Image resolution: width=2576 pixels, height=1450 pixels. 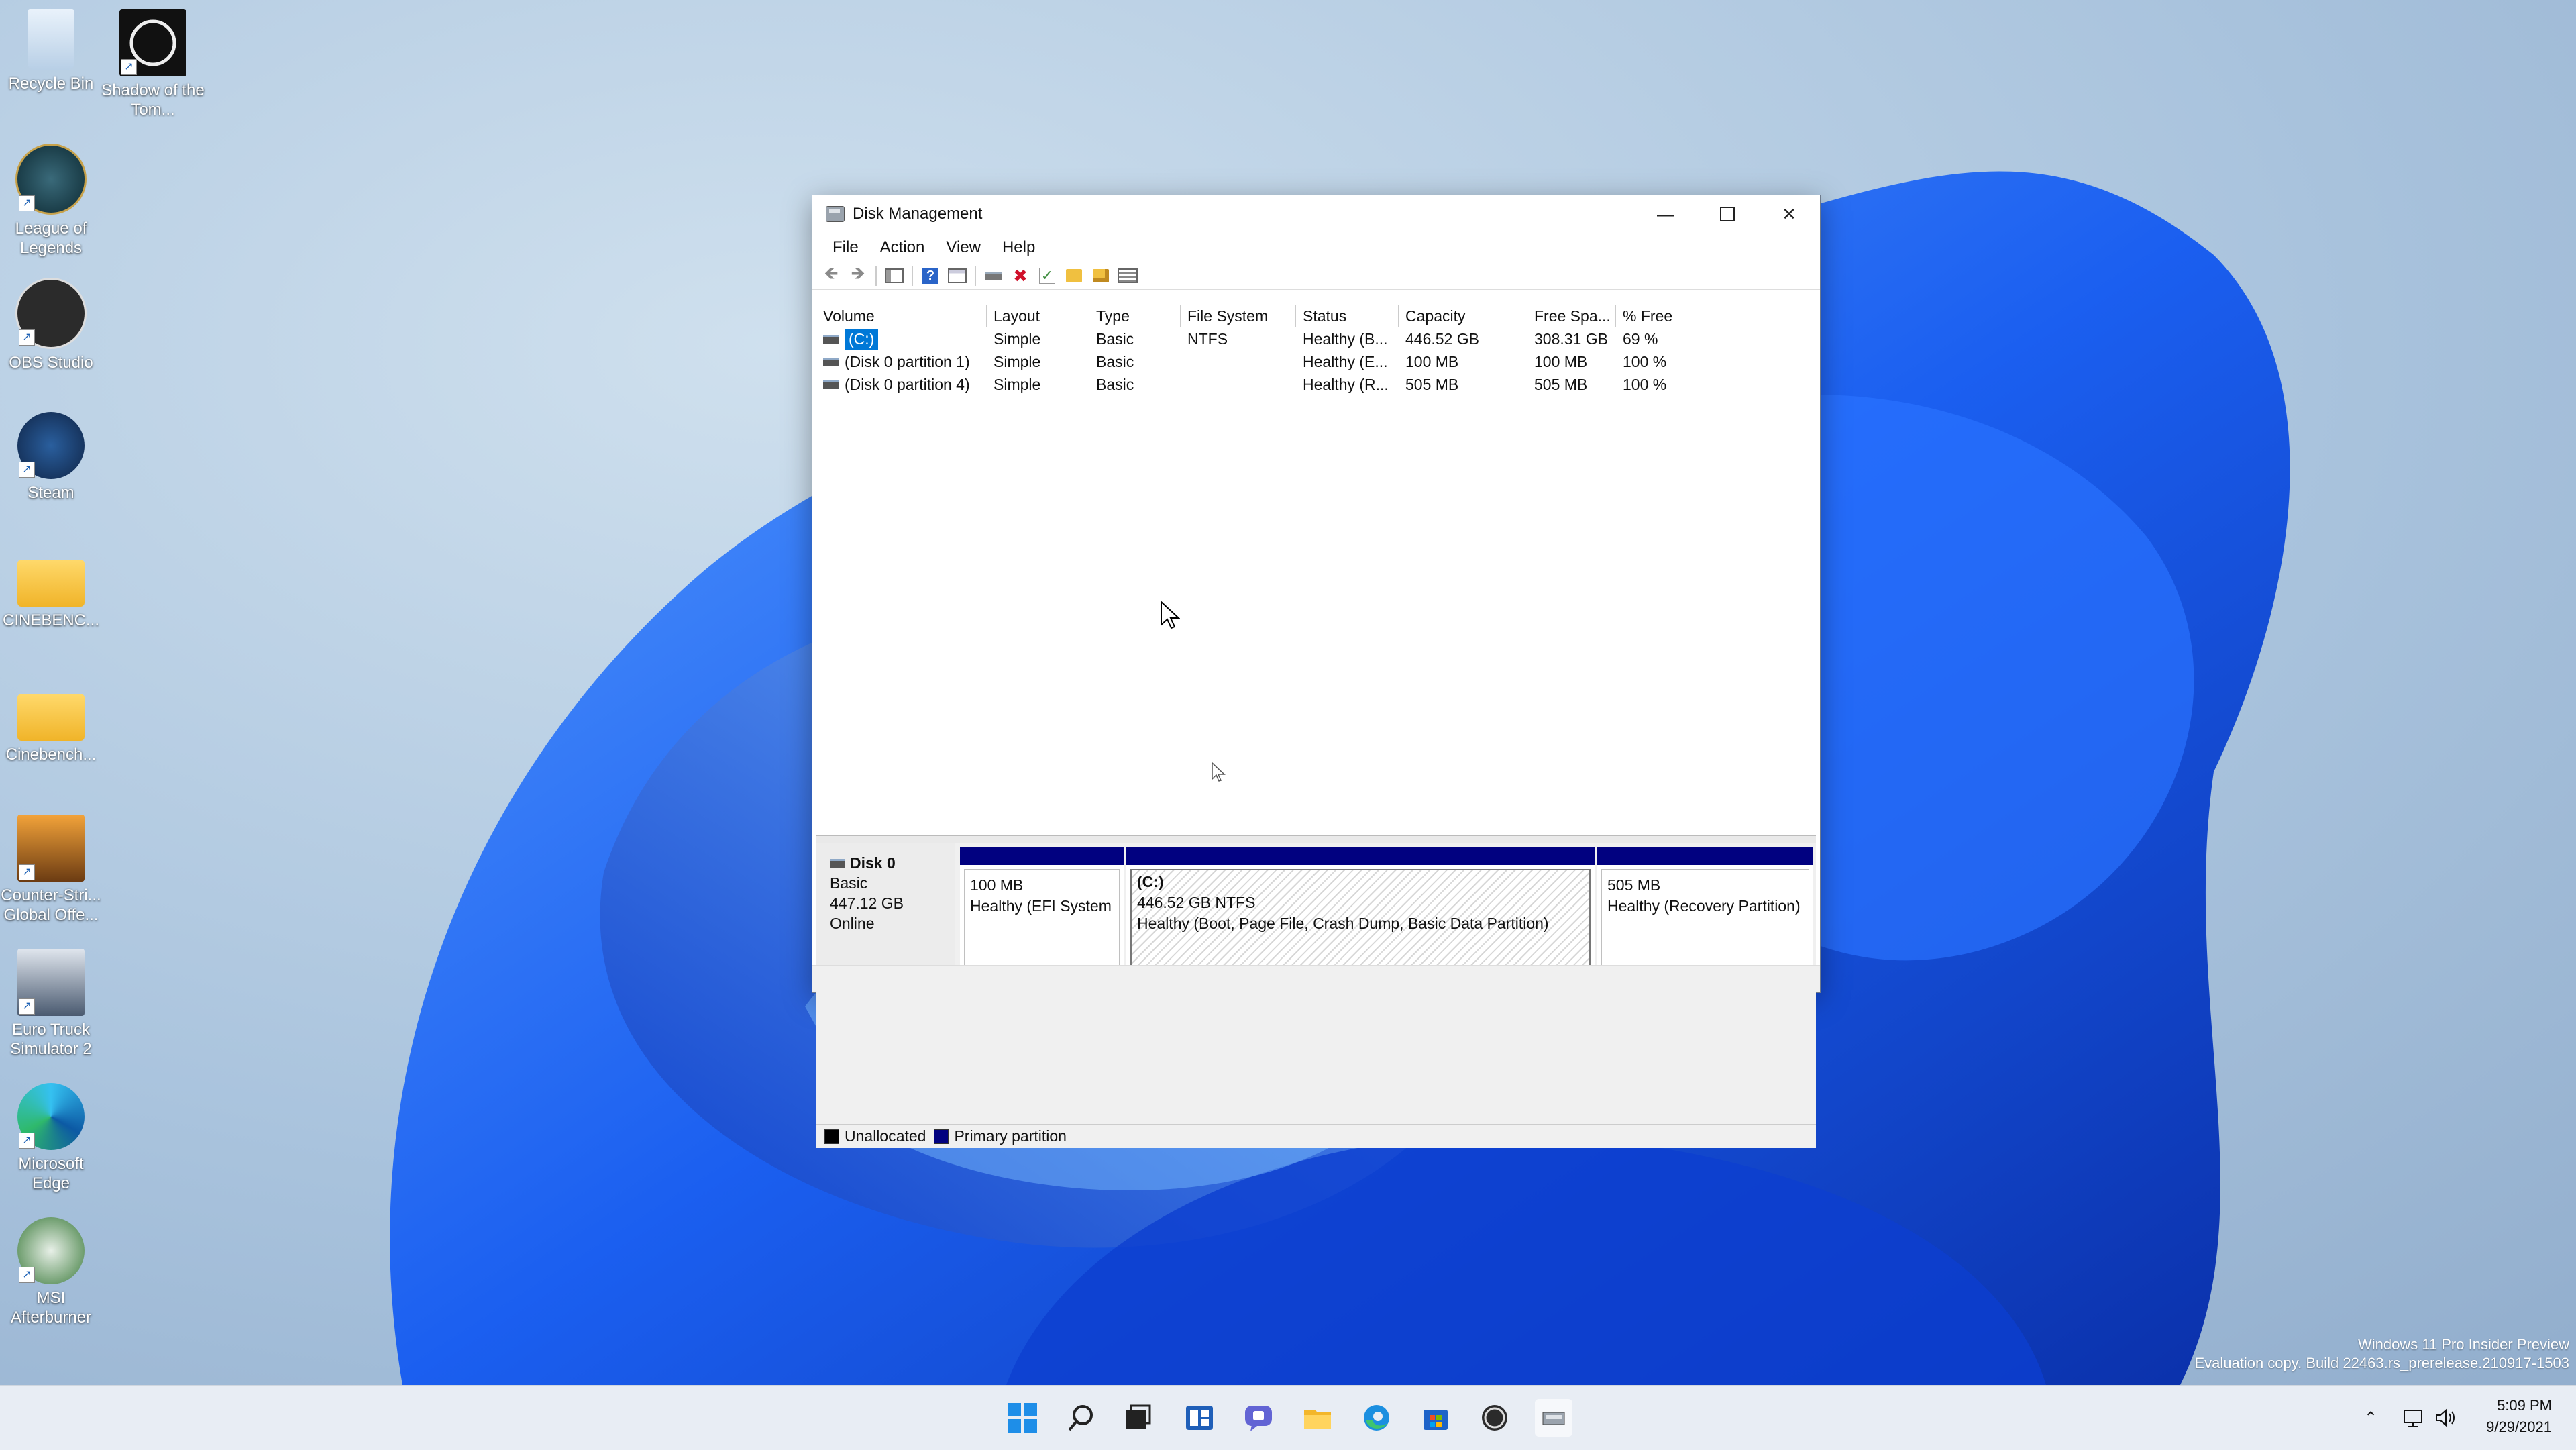 What do you see at coordinates (2519, 1417) in the screenshot?
I see `clock: 5:09 PM 9/29/2021` at bounding box center [2519, 1417].